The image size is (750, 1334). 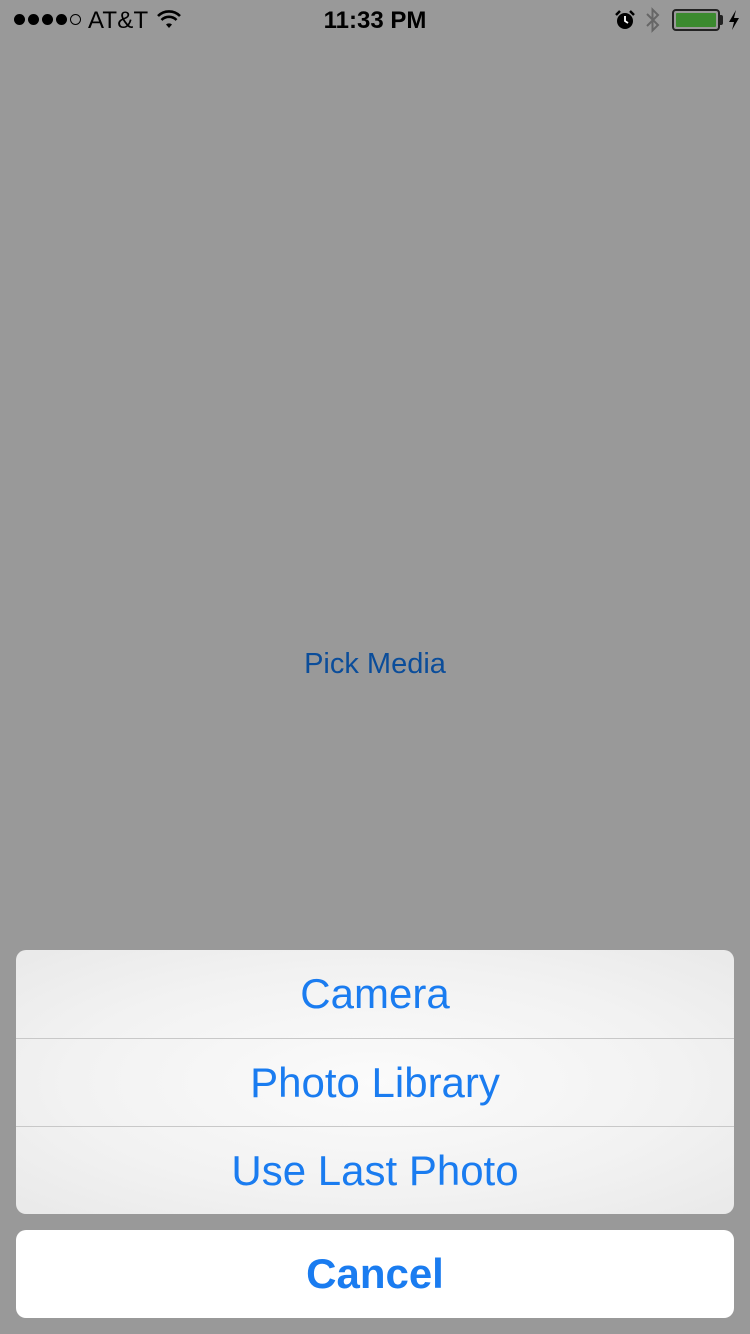 What do you see at coordinates (375, 1274) in the screenshot?
I see `cancel-button: Cancel` at bounding box center [375, 1274].